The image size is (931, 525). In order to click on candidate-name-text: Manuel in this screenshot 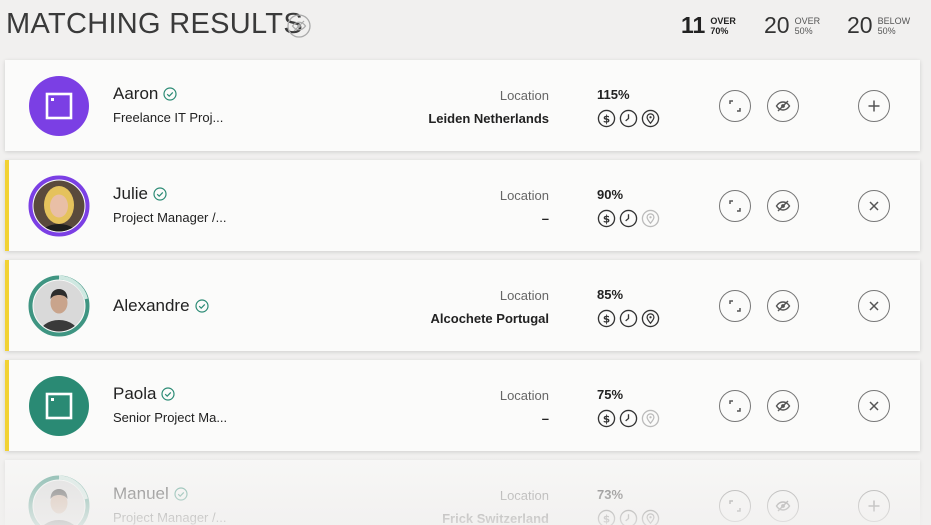, I will do `click(141, 493)`.